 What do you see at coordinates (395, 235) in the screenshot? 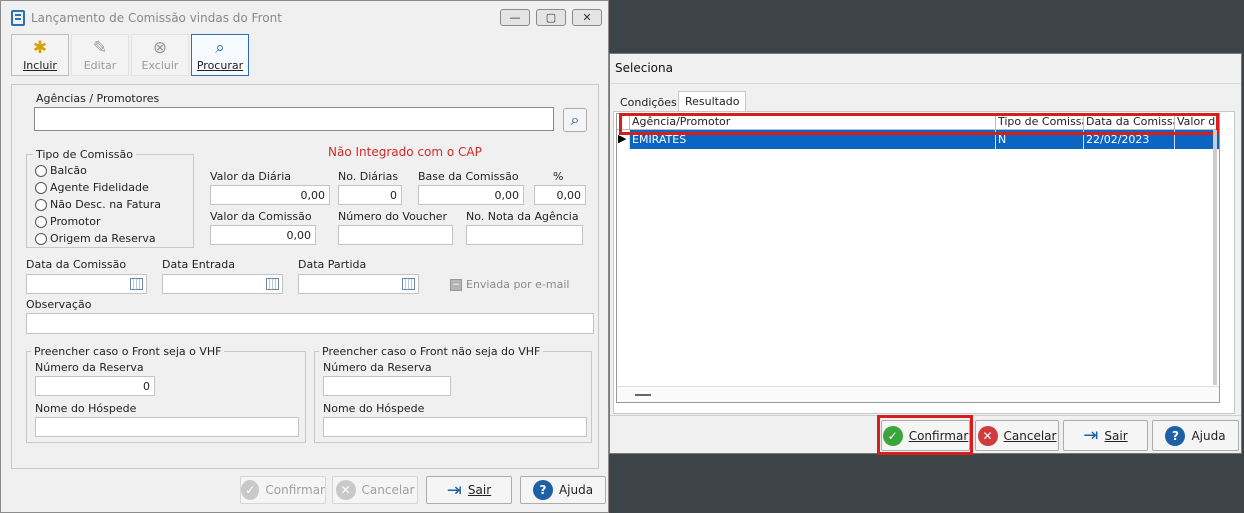
I see `numero-voucher-input` at bounding box center [395, 235].